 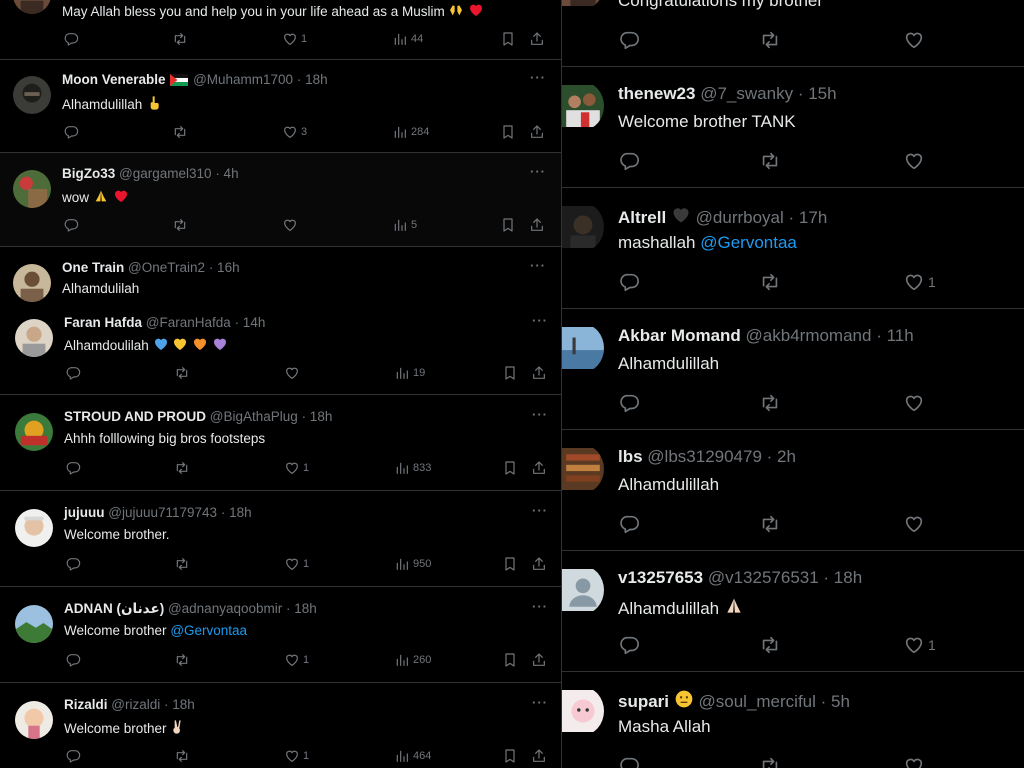 I want to click on views-button: 464, so click(x=412, y=756).